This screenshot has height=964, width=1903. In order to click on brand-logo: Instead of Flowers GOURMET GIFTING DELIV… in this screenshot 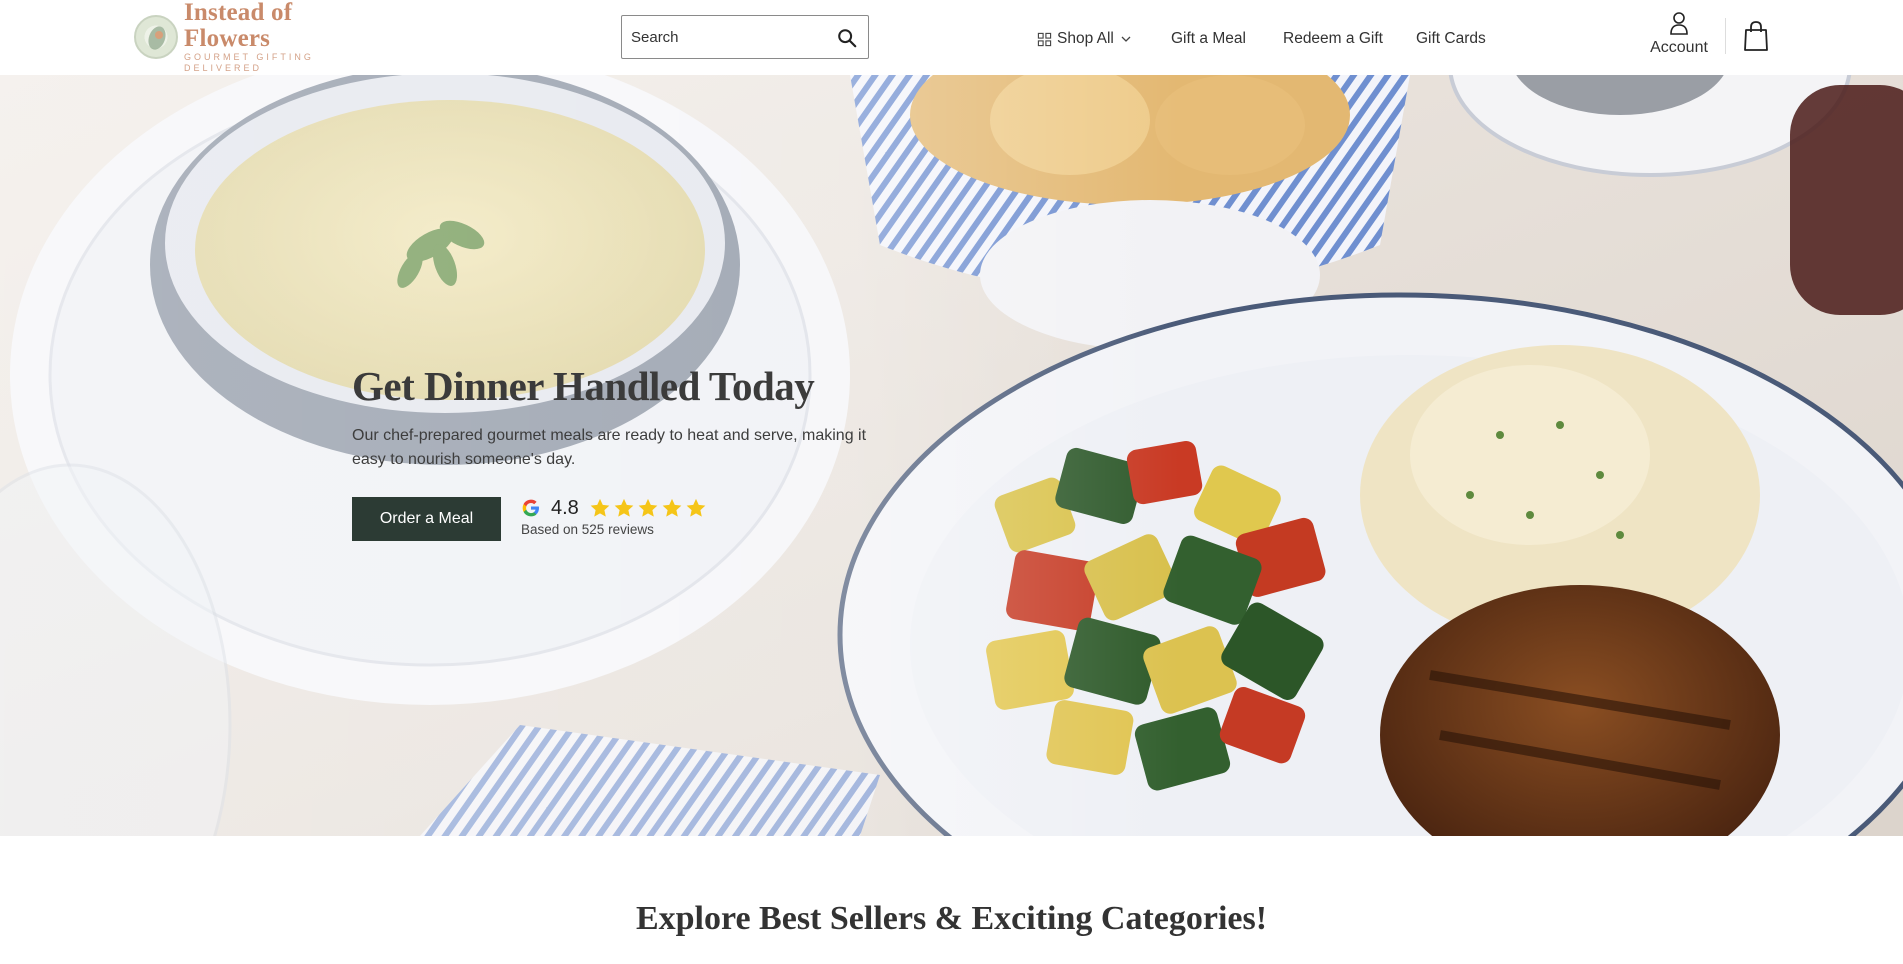, I will do `click(254, 36)`.